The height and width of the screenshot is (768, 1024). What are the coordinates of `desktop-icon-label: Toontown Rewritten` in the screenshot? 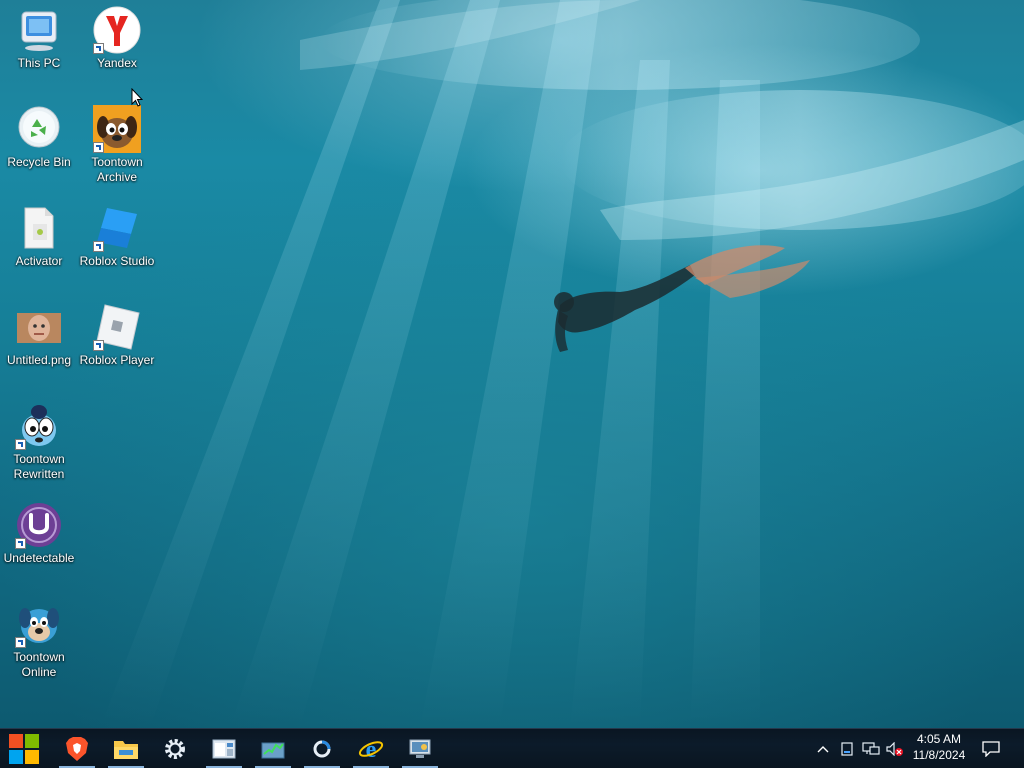 It's located at (39, 466).